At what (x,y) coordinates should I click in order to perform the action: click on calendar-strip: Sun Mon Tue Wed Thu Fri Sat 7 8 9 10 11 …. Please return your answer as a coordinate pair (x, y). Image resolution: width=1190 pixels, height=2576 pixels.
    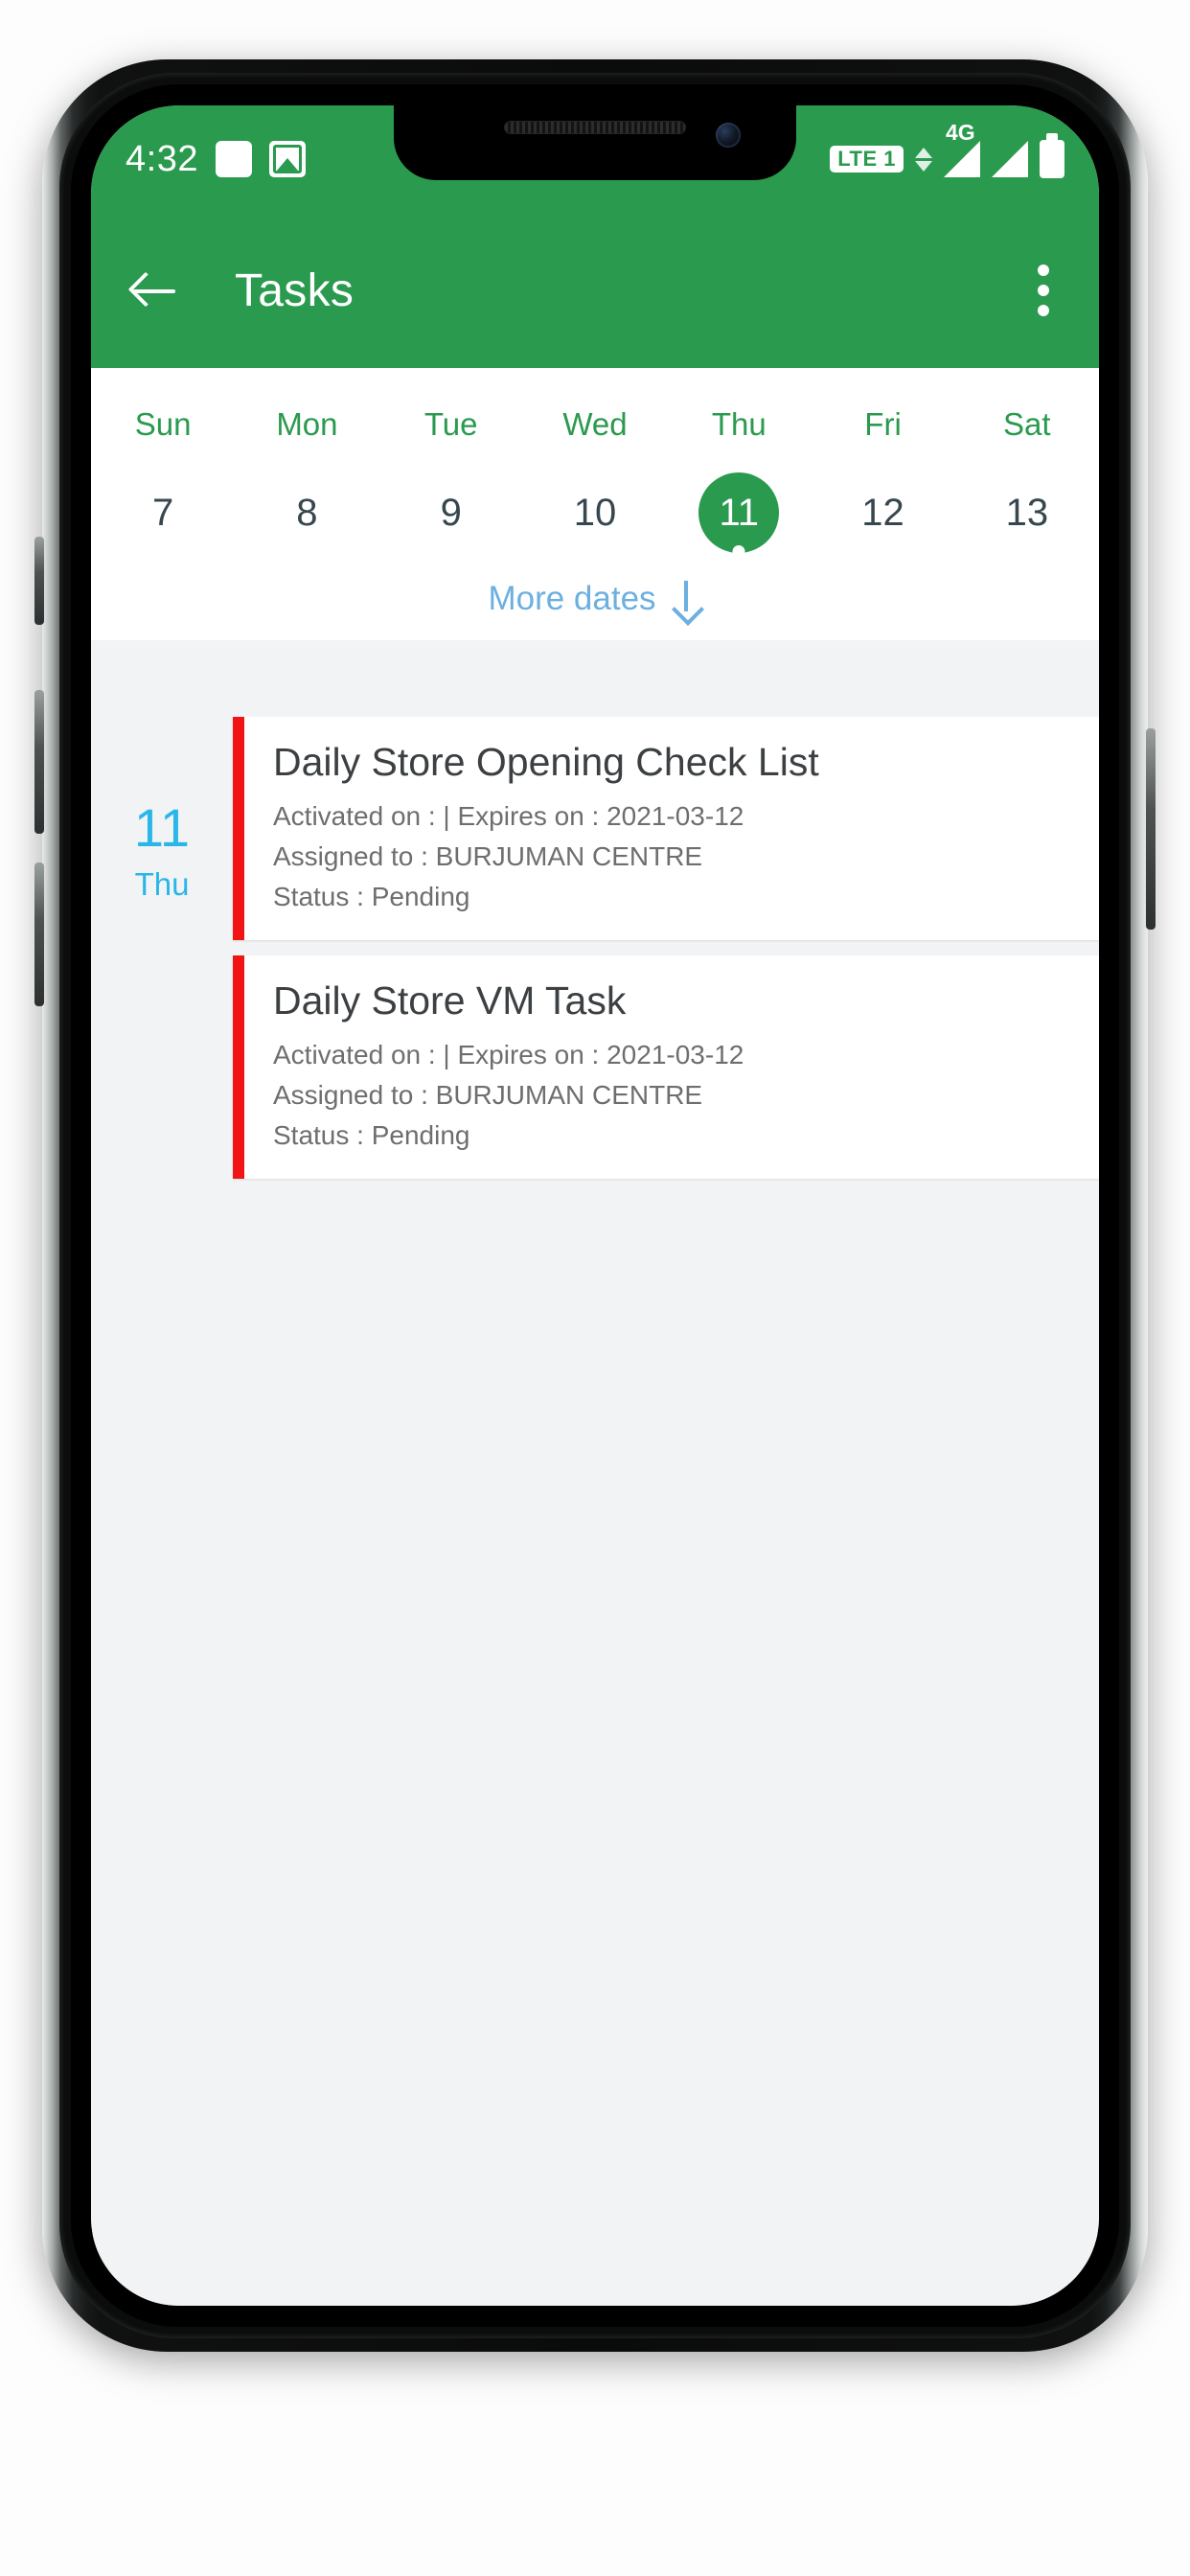
    Looking at the image, I should click on (595, 504).